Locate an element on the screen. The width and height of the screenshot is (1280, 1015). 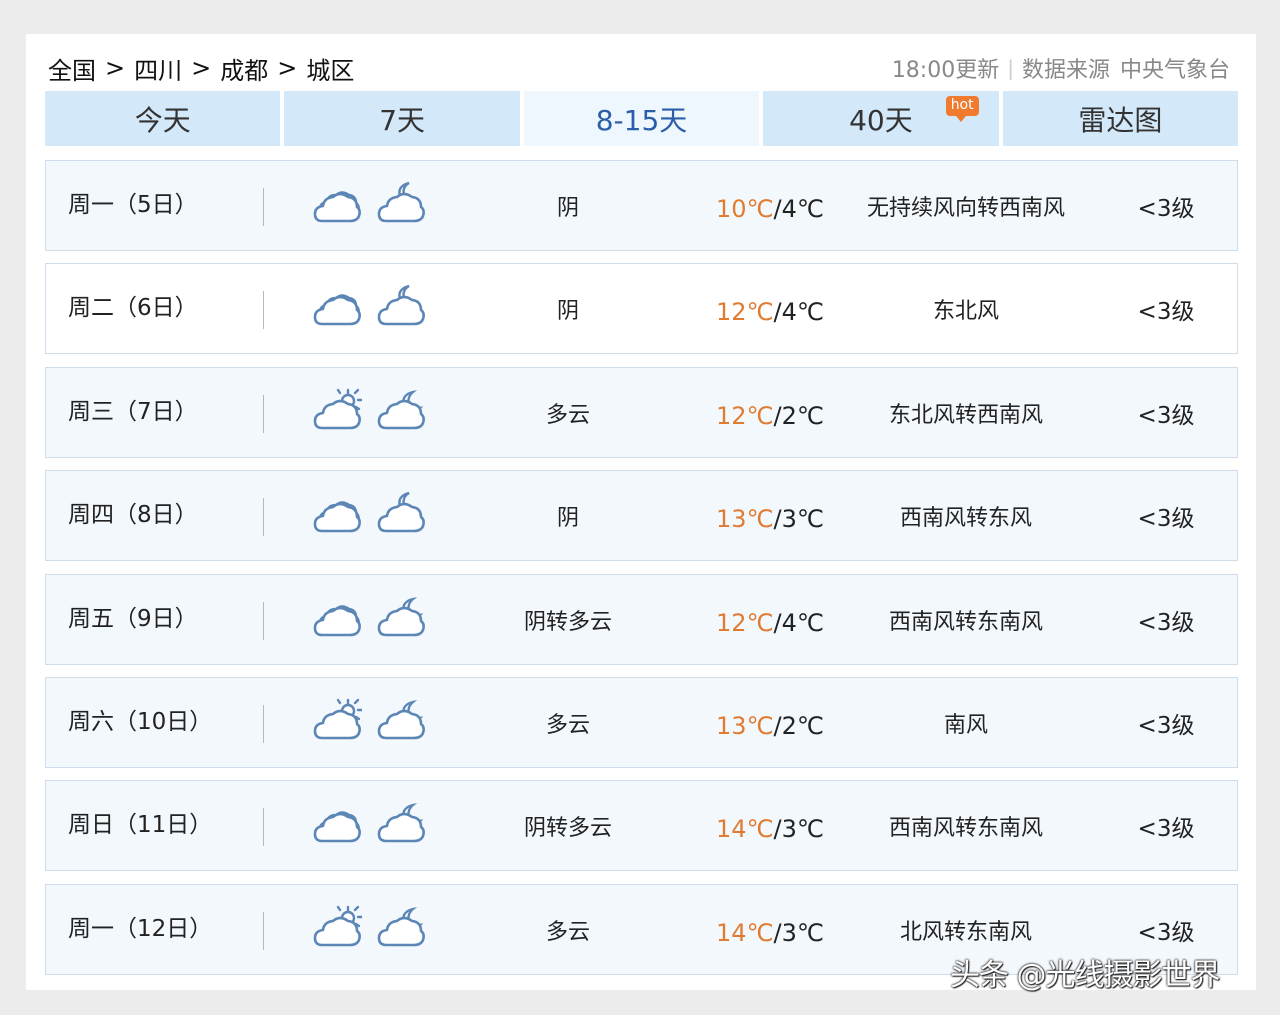
high-temp: 14℃ is located at coordinates (745, 829).